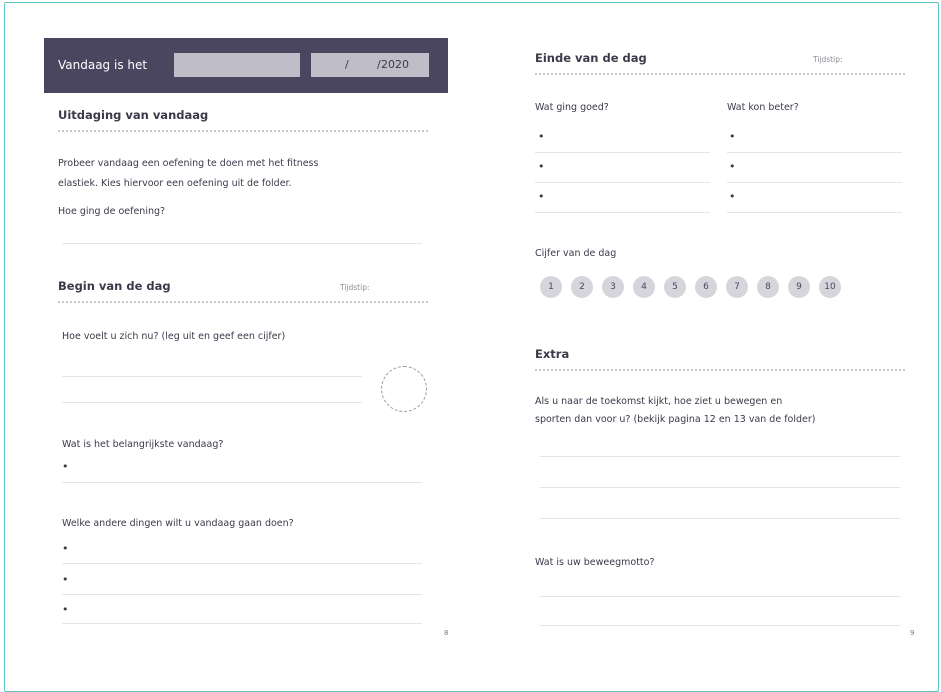  What do you see at coordinates (576, 253) in the screenshot?
I see `score-label: Cijfer van de dag` at bounding box center [576, 253].